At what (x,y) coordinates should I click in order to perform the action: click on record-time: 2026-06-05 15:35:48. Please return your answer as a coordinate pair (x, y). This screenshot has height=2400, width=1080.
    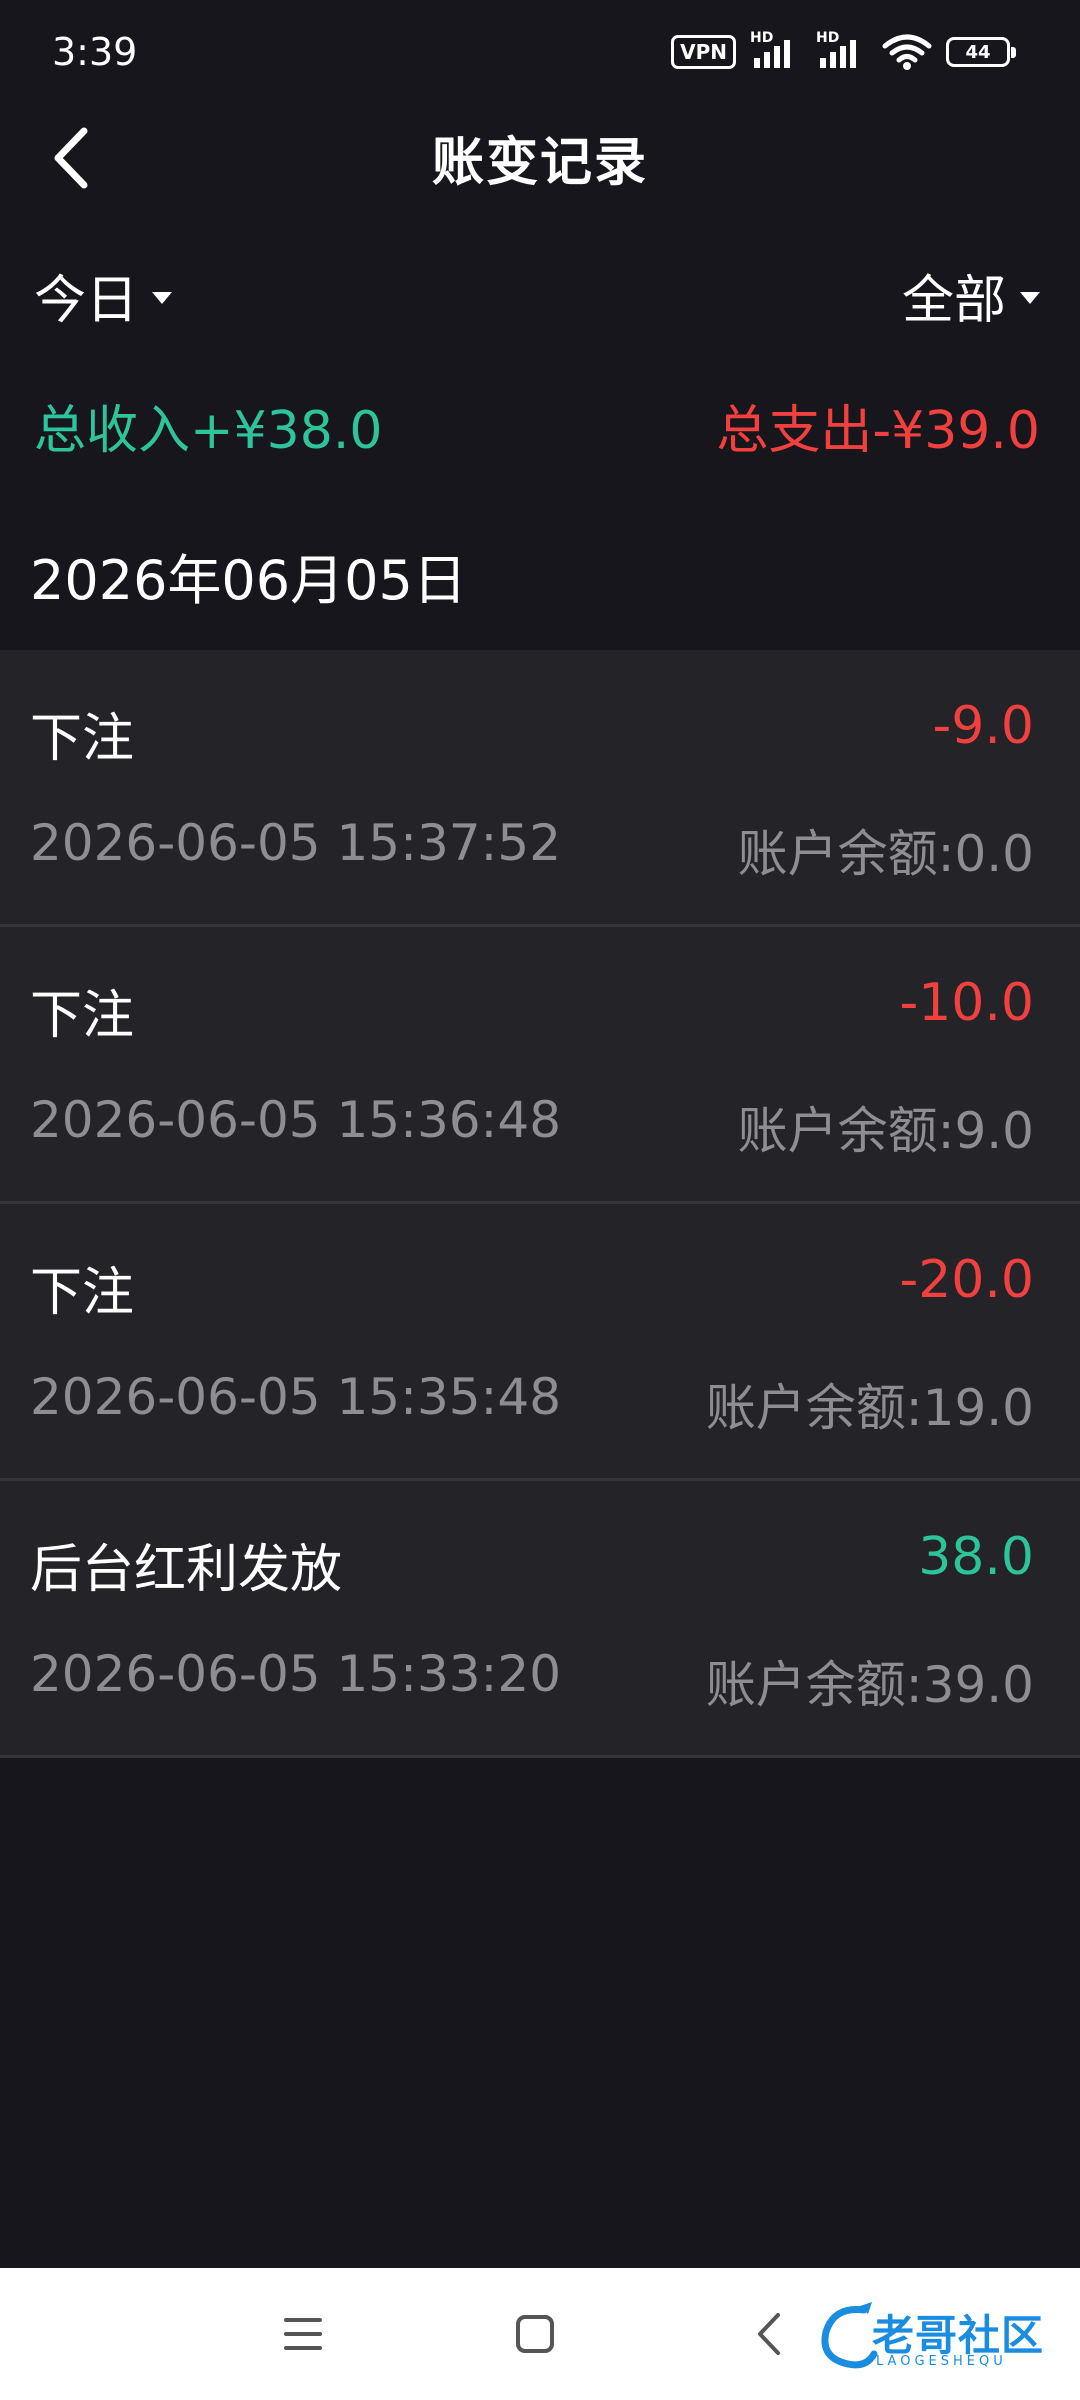
    Looking at the image, I should click on (296, 1397).